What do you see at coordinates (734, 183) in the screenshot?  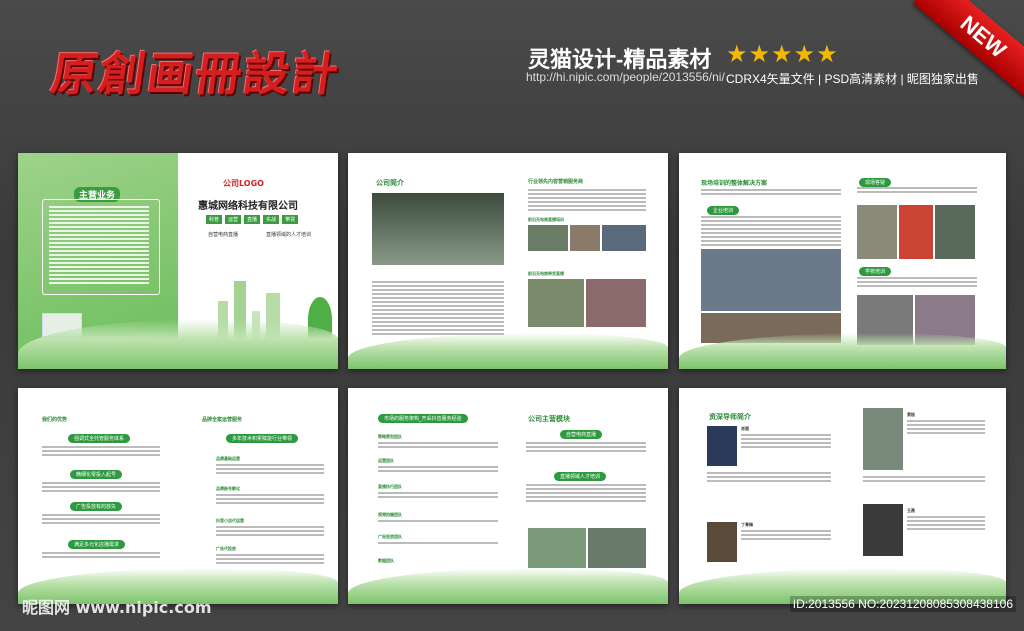 I see `training-solution-title: 现场培训的整体解决方案` at bounding box center [734, 183].